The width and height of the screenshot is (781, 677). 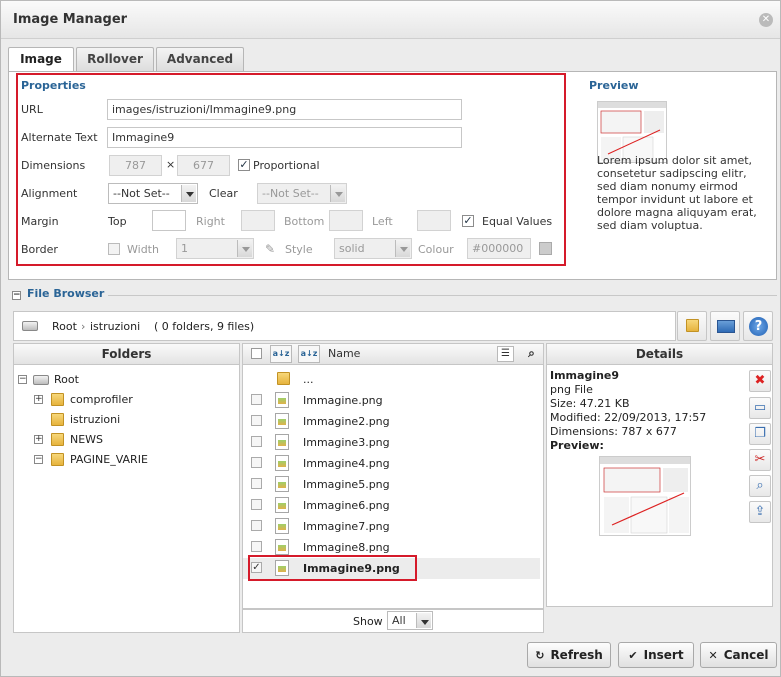 What do you see at coordinates (531, 354) in the screenshot?
I see `binoculars-icon: ⌕` at bounding box center [531, 354].